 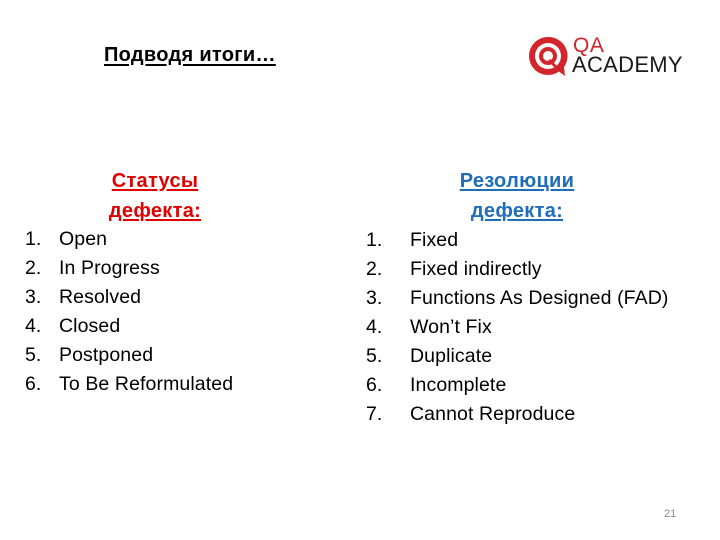 What do you see at coordinates (517, 196) in the screenshot?
I see `resolutions-heading: Резолюции дефекта:` at bounding box center [517, 196].